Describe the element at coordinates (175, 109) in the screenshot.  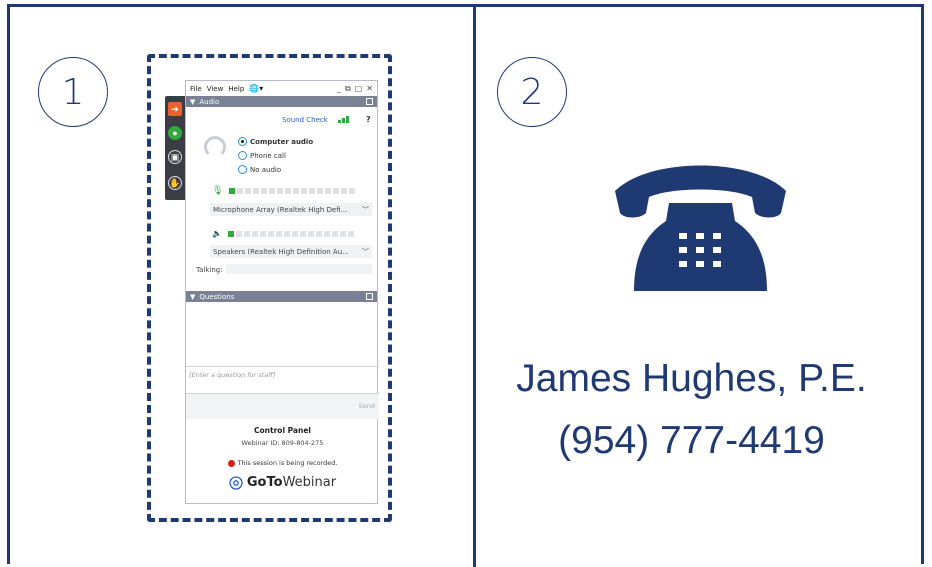
I see `arrow-right-icon: ➔` at that location.